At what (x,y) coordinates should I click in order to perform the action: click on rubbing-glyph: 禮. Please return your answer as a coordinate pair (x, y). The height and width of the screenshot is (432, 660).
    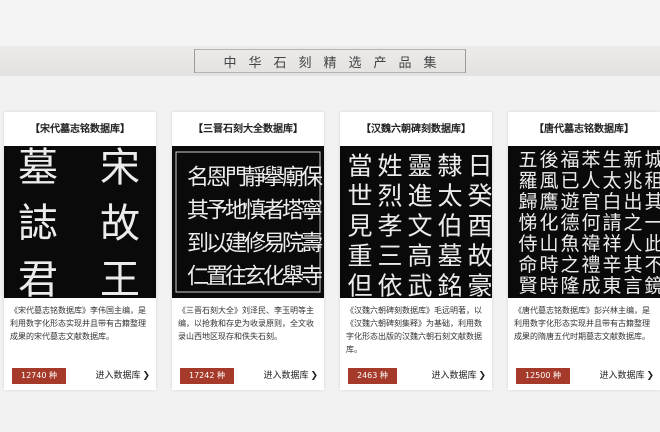
    Looking at the image, I should click on (590, 265).